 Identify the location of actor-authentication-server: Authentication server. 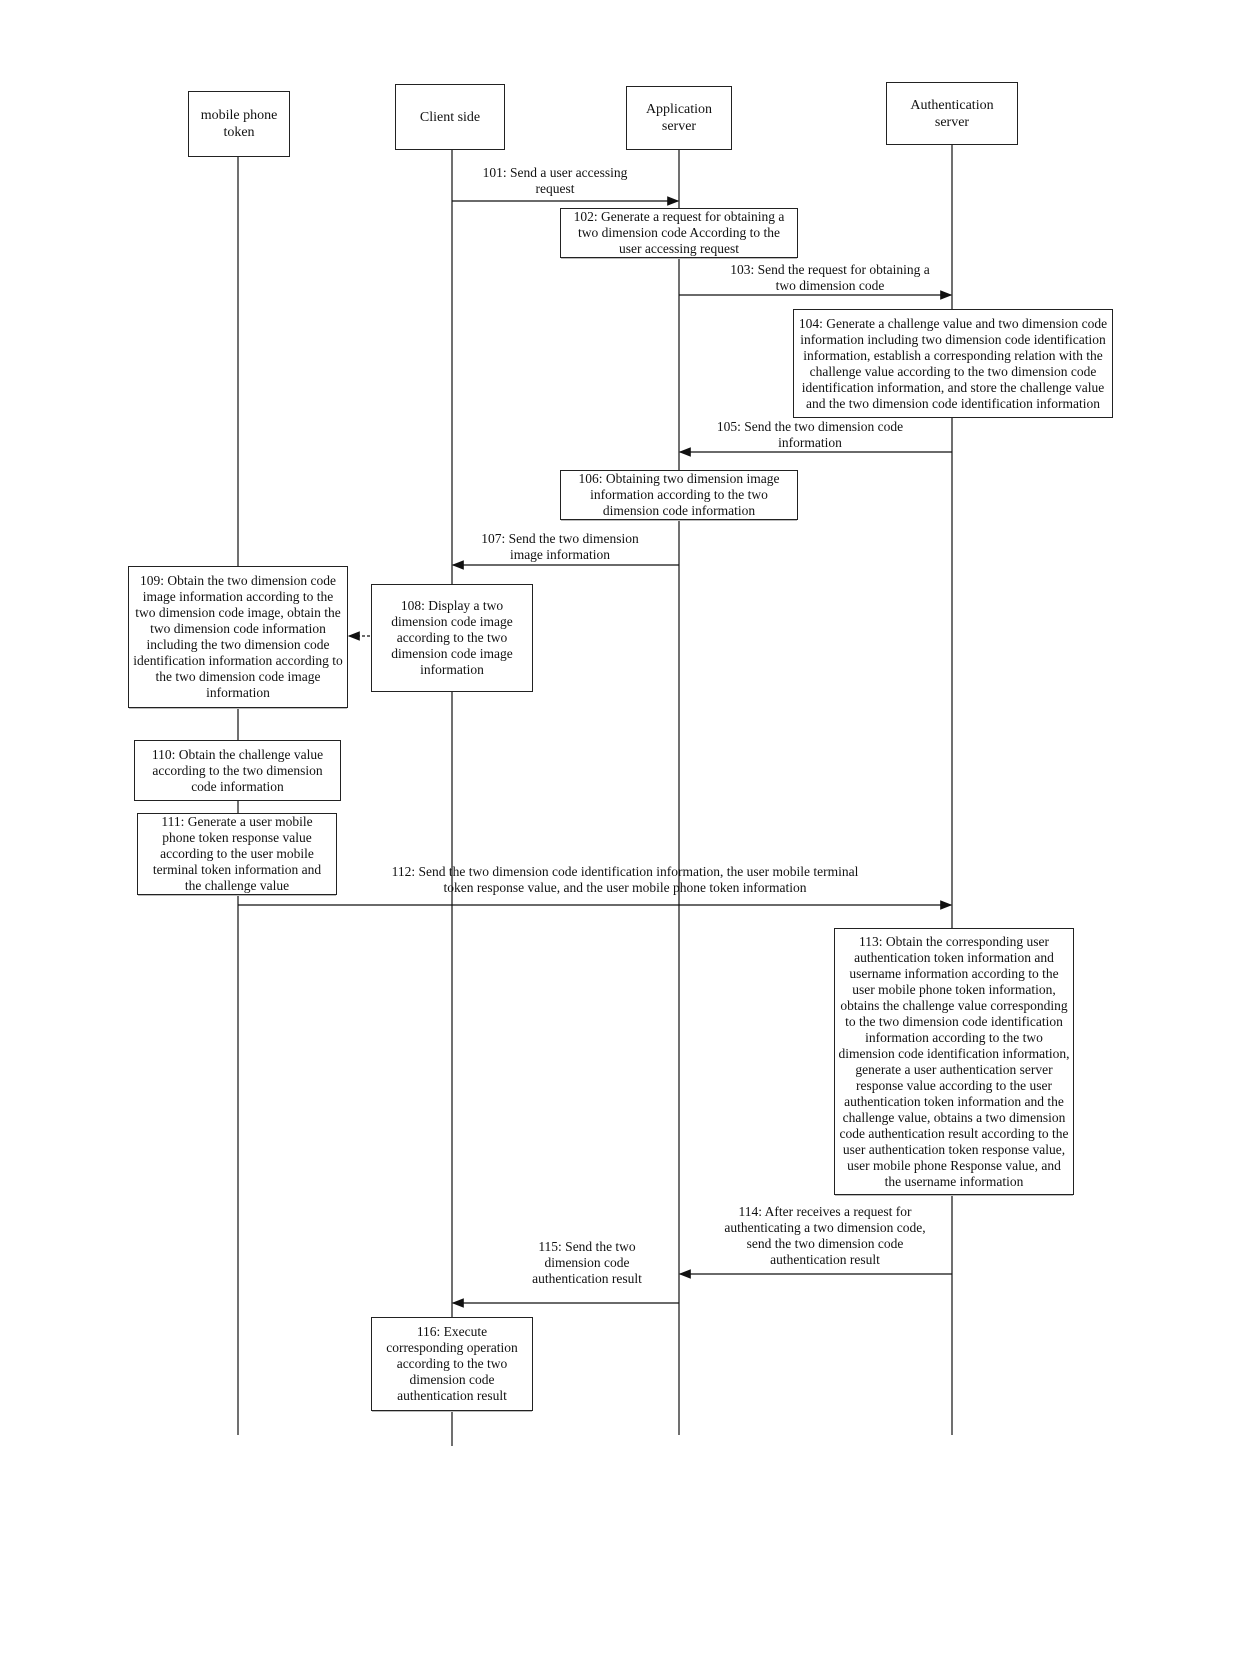
(952, 113).